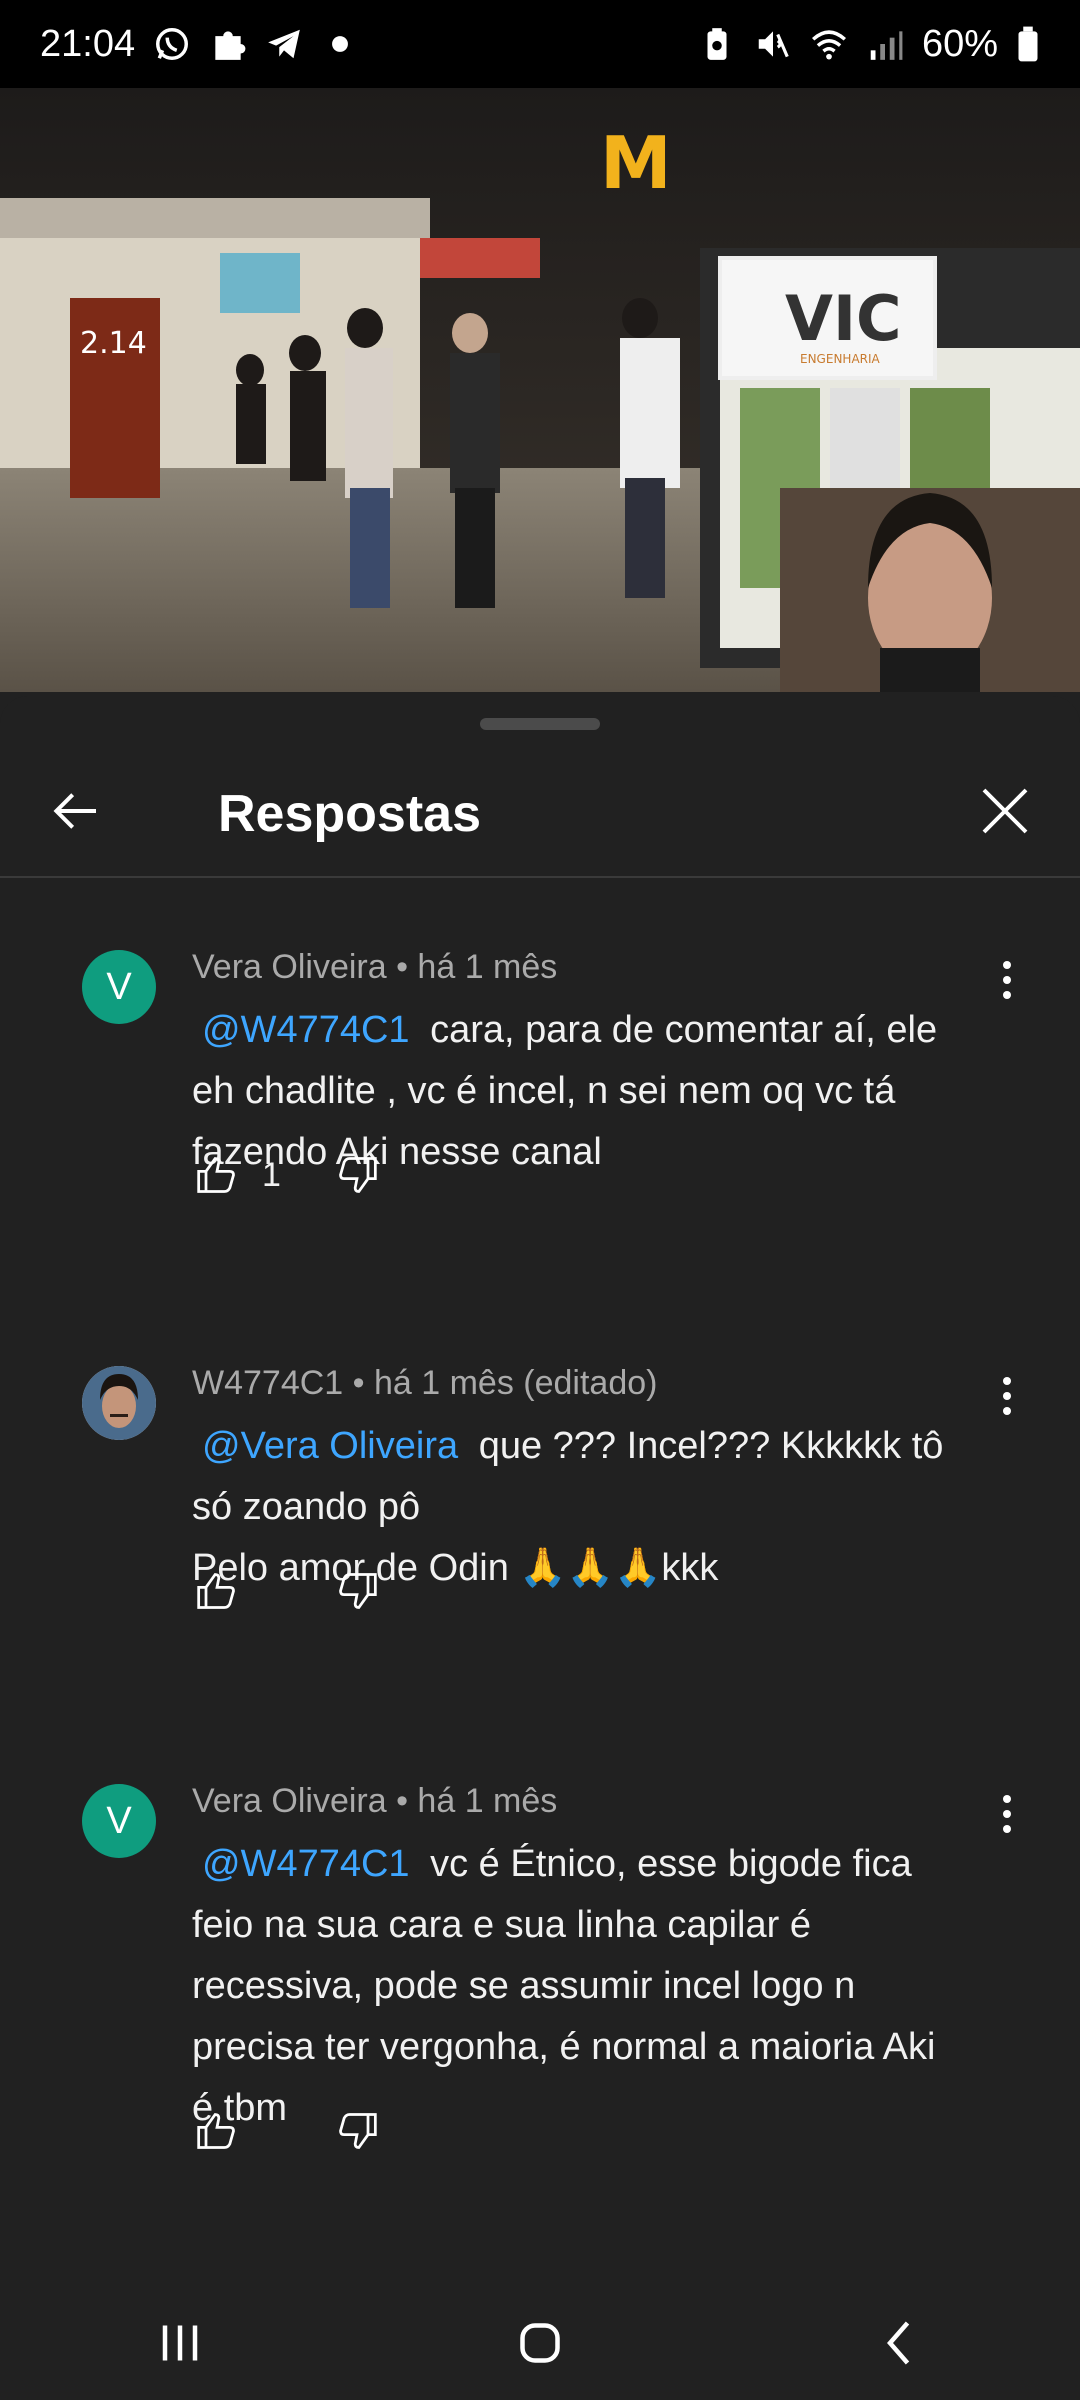  What do you see at coordinates (271, 1174) in the screenshot?
I see `like-count: 1` at bounding box center [271, 1174].